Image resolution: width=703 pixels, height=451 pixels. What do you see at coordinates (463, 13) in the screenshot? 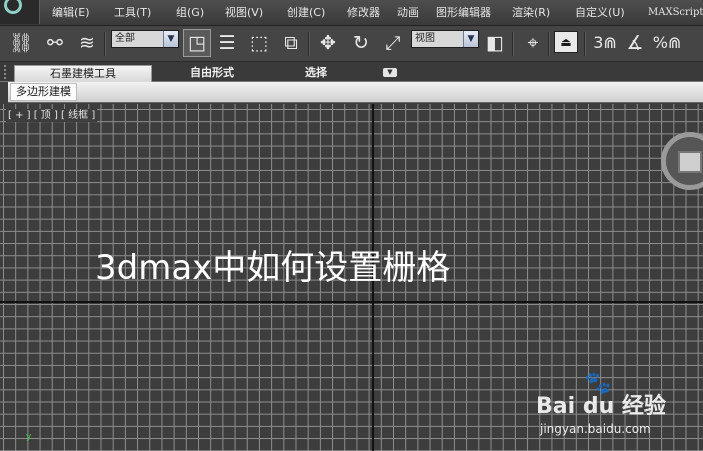
I see `menu-graph-editors: 图形编辑器` at bounding box center [463, 13].